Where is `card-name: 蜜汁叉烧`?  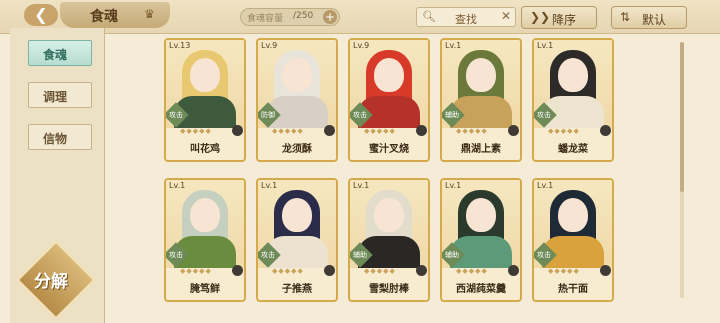
card-name: 蜜汁叉烧 is located at coordinates (389, 149).